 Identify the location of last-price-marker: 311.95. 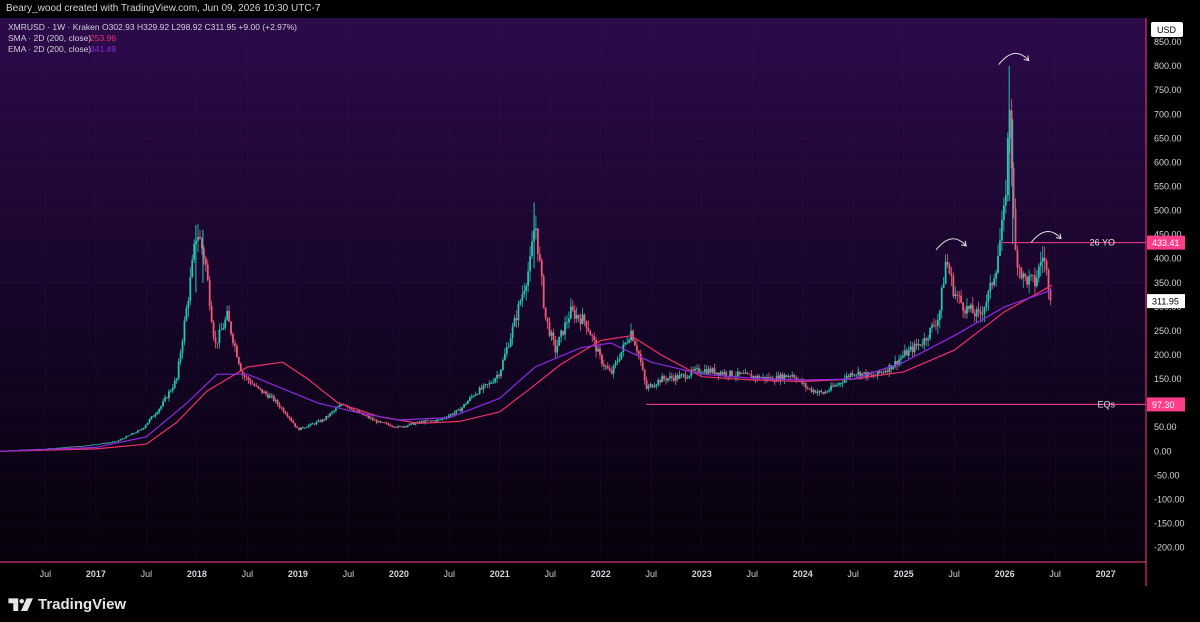
(1166, 301).